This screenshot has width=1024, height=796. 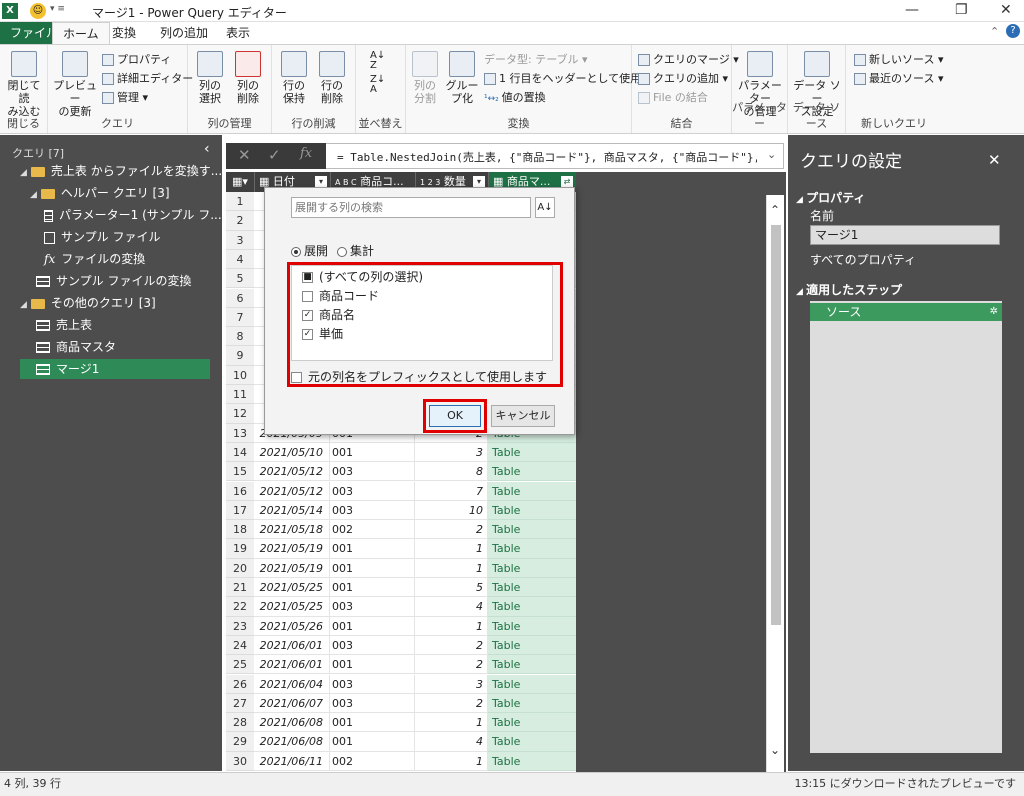 What do you see at coordinates (102, 237) in the screenshot?
I see `query-item-sample-file: サンプル ファイル` at bounding box center [102, 237].